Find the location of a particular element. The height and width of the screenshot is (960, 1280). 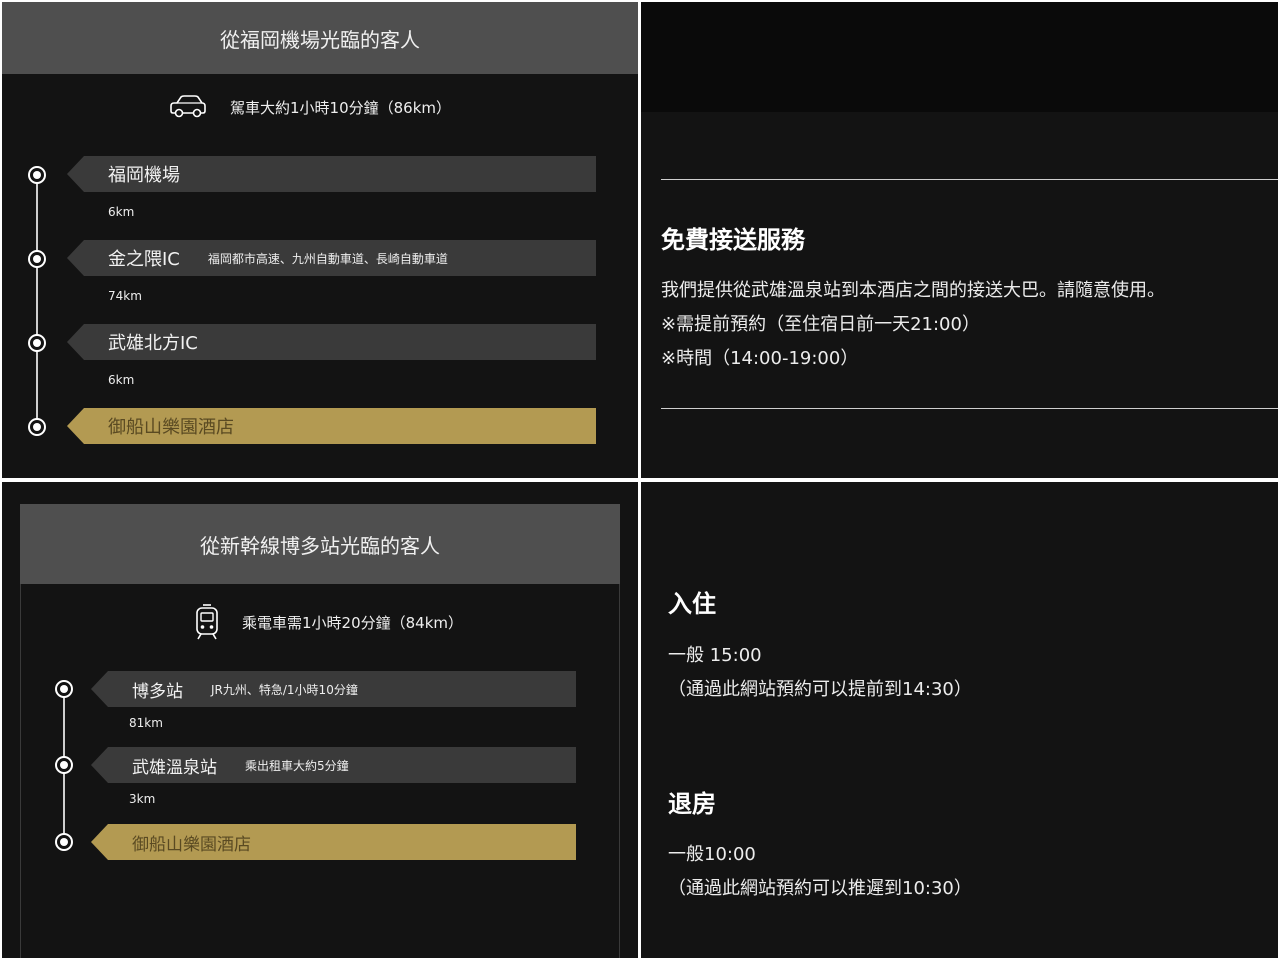

checkin-info: 一般 15:00 （通過此網站預約可以提前到14:30） is located at coordinates (820, 673).